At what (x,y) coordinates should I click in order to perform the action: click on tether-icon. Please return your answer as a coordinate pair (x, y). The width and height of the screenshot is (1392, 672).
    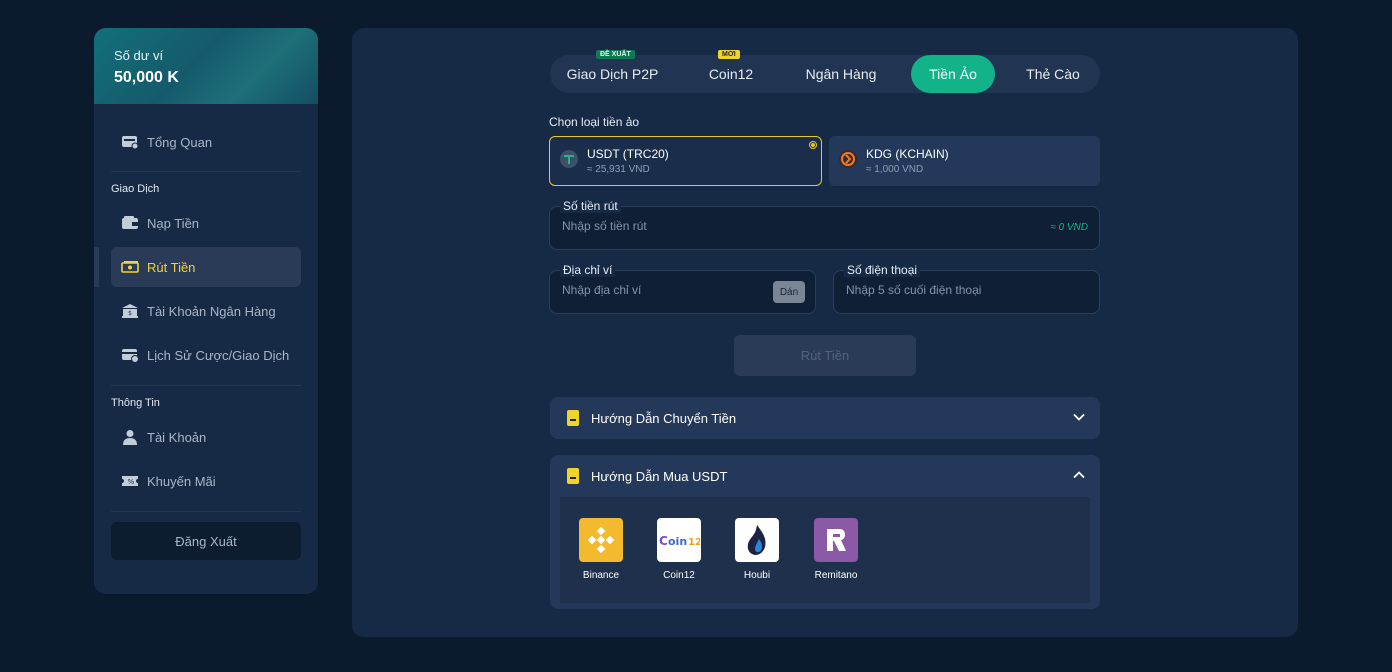
    Looking at the image, I should click on (569, 161).